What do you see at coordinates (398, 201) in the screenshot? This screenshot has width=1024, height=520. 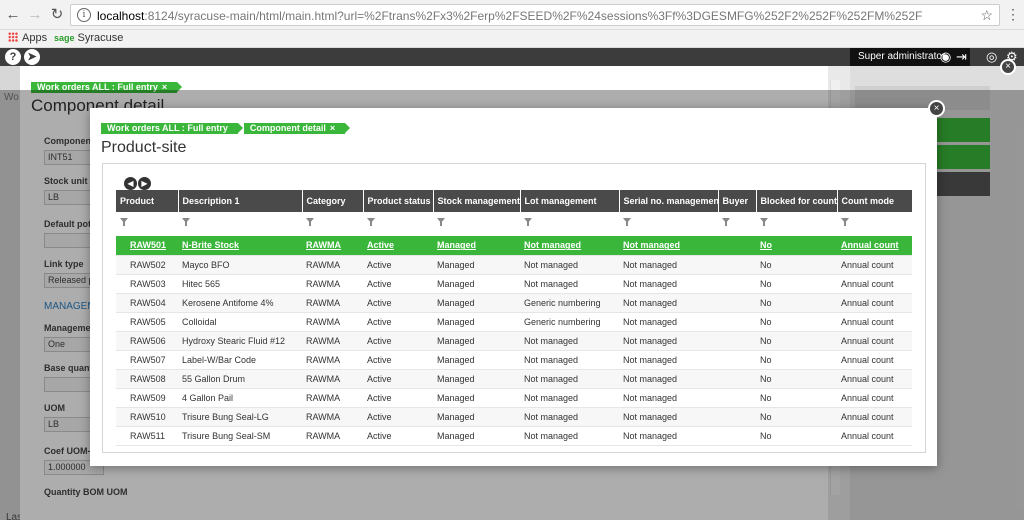 I see `column-header: Product status` at bounding box center [398, 201].